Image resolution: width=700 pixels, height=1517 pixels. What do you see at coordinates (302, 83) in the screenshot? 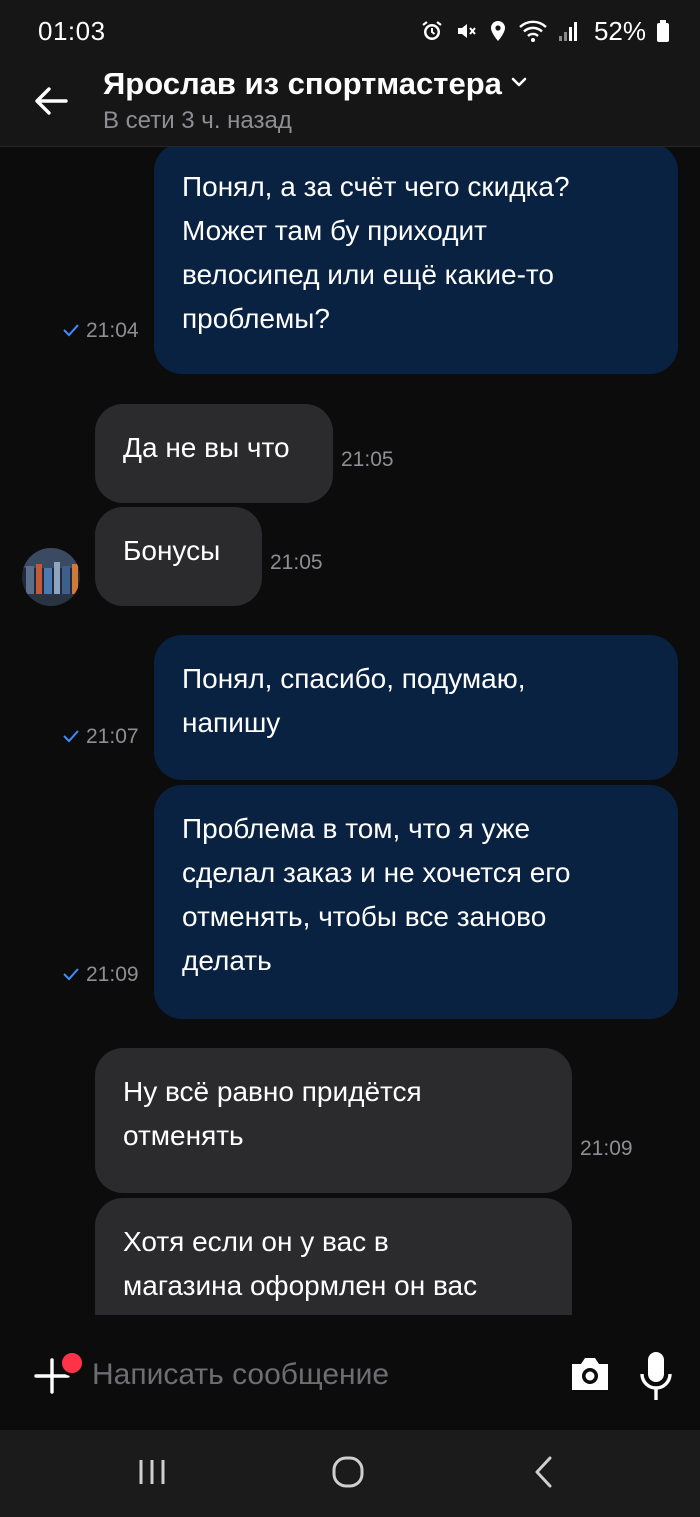
I see `chat-title: Ярослав из спортмастера` at bounding box center [302, 83].